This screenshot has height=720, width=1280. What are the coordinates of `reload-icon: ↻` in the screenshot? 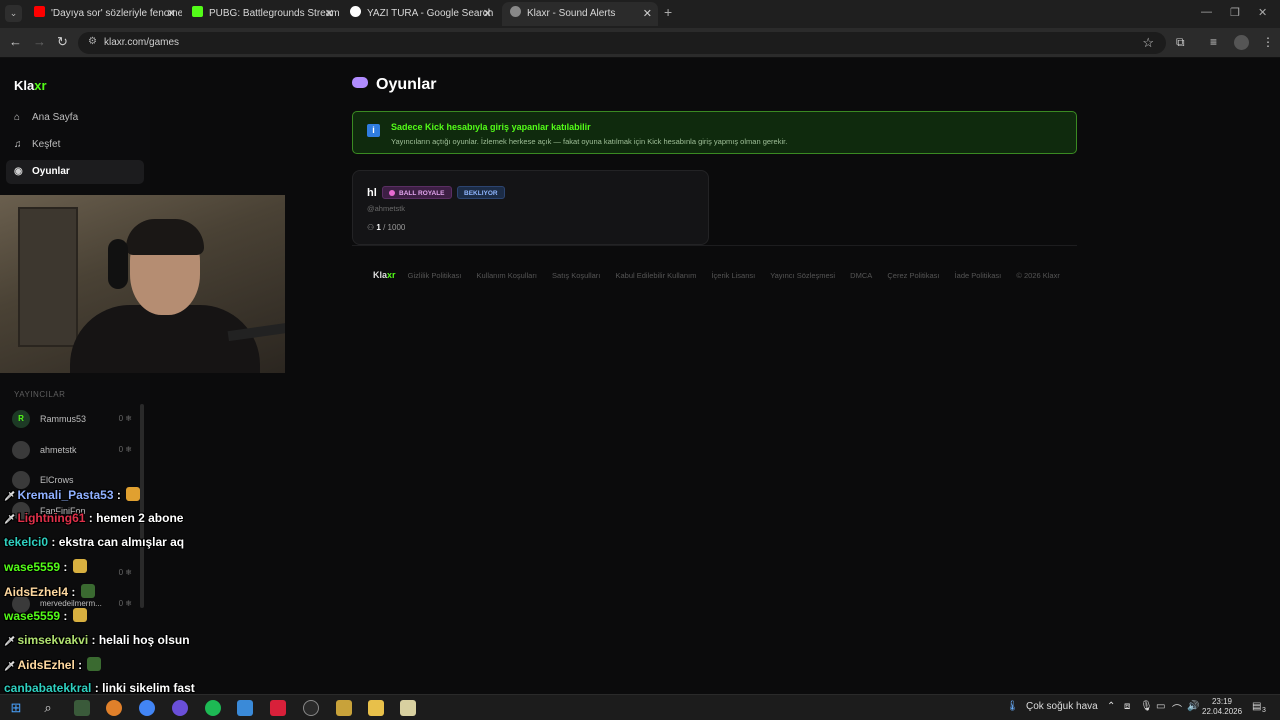 It's located at (62, 42).